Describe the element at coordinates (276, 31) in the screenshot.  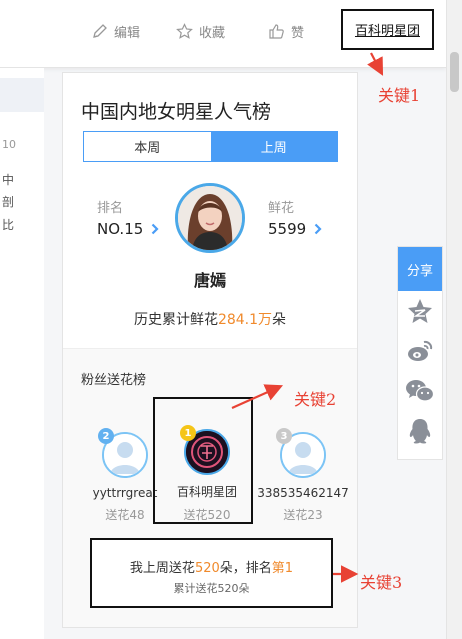
I see `thumbs-up-icon` at that location.